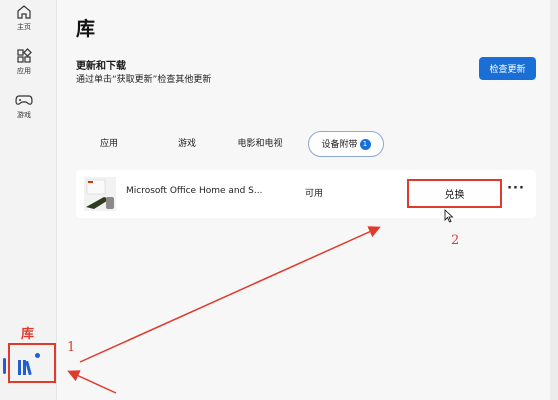  What do you see at coordinates (314, 194) in the screenshot?
I see `app-status: 可用` at bounding box center [314, 194].